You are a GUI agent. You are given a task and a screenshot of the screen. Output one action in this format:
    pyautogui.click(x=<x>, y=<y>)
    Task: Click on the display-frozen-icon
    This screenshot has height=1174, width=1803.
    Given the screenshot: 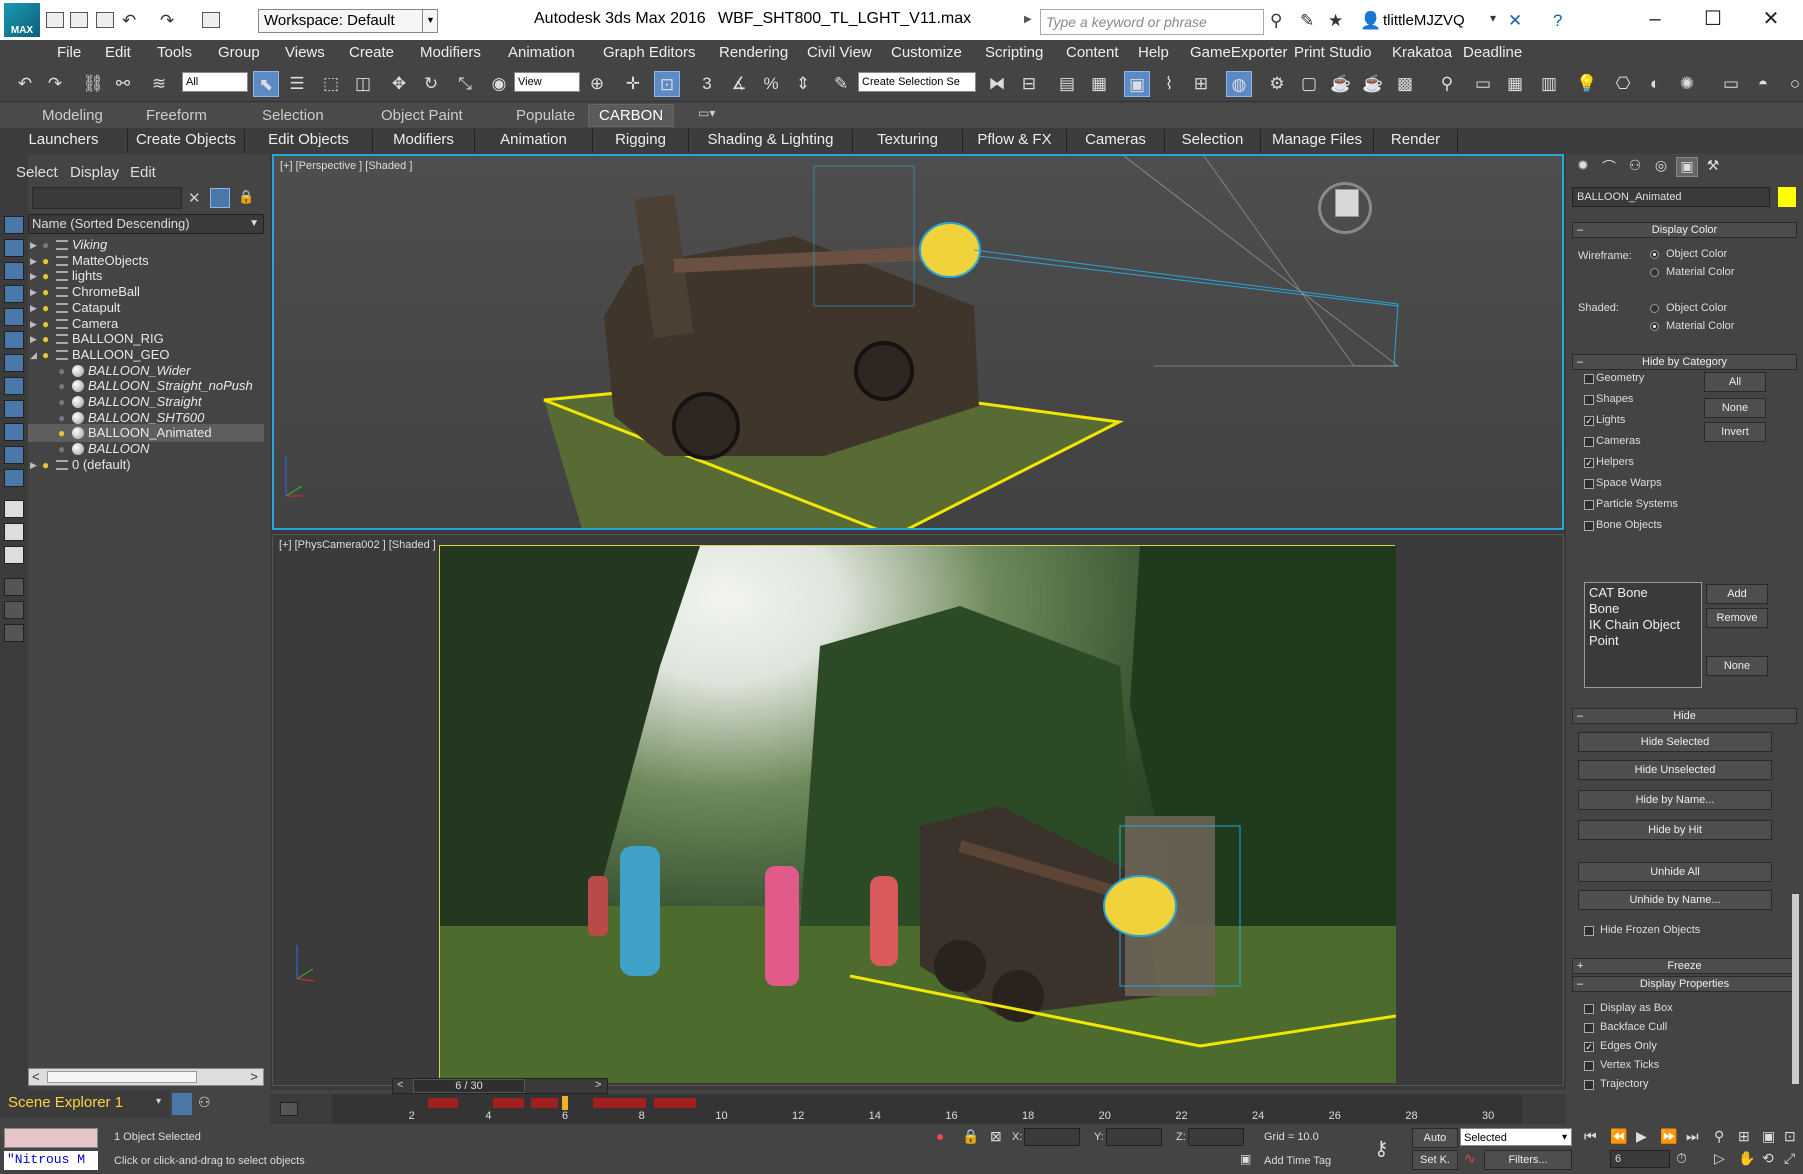 What is the action you would take?
    pyautogui.click(x=14, y=455)
    